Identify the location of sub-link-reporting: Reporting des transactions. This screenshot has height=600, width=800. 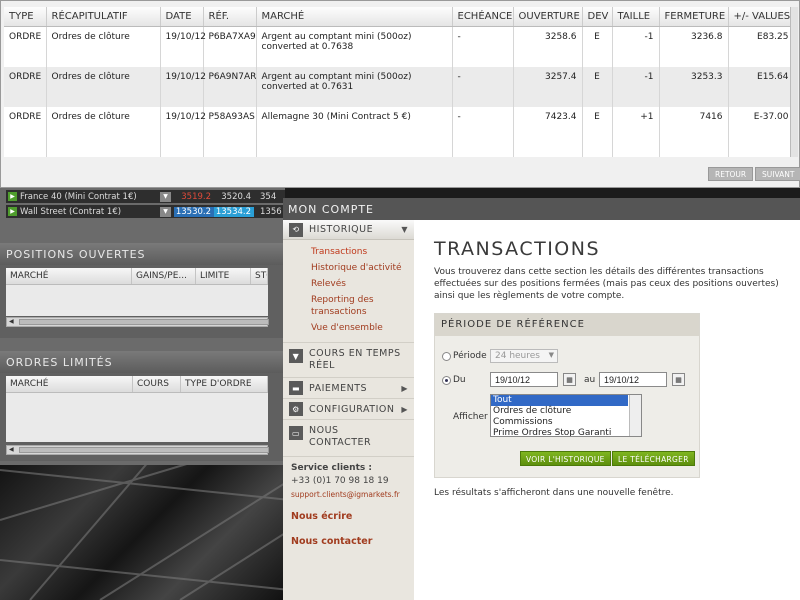
(362, 306).